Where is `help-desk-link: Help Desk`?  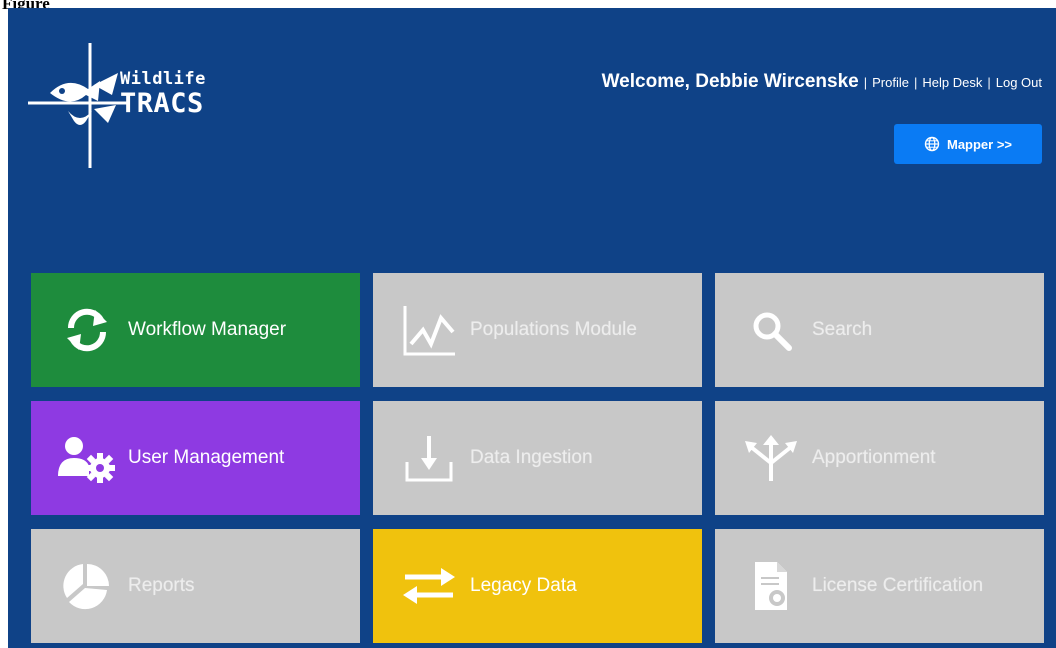
help-desk-link: Help Desk is located at coordinates (952, 82).